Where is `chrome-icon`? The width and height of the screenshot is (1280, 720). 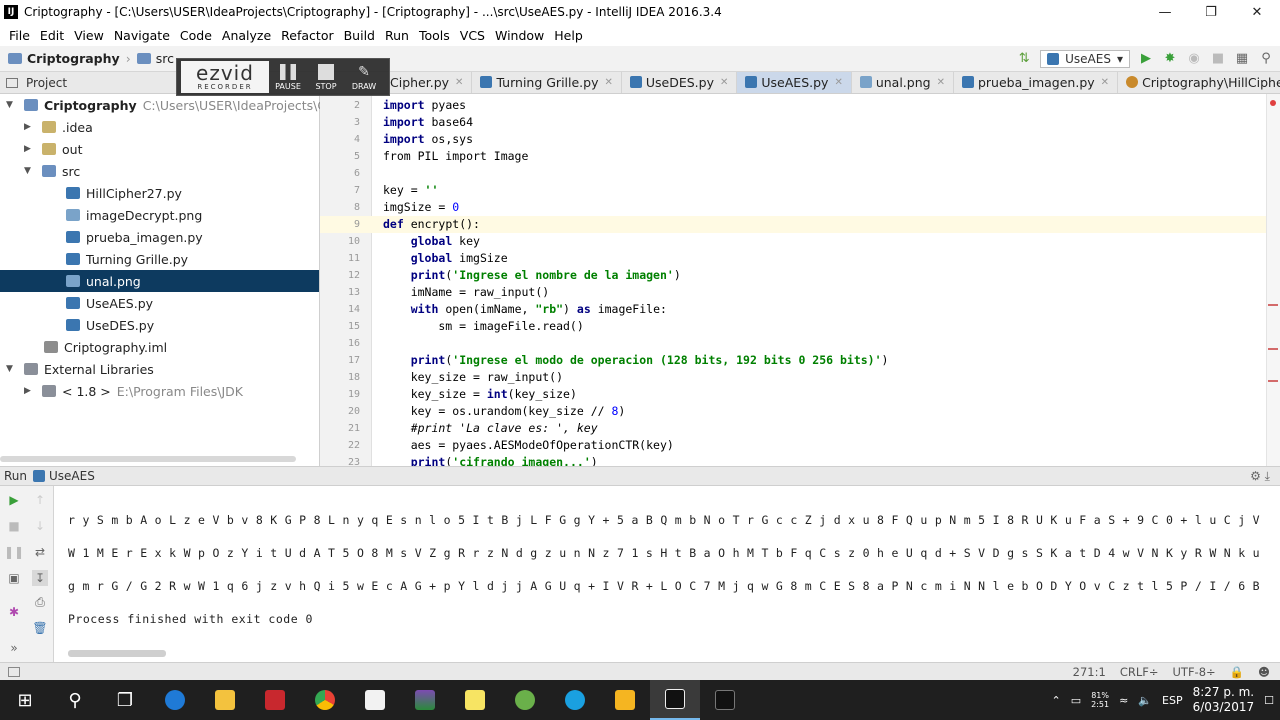
chrome-icon is located at coordinates (325, 700).